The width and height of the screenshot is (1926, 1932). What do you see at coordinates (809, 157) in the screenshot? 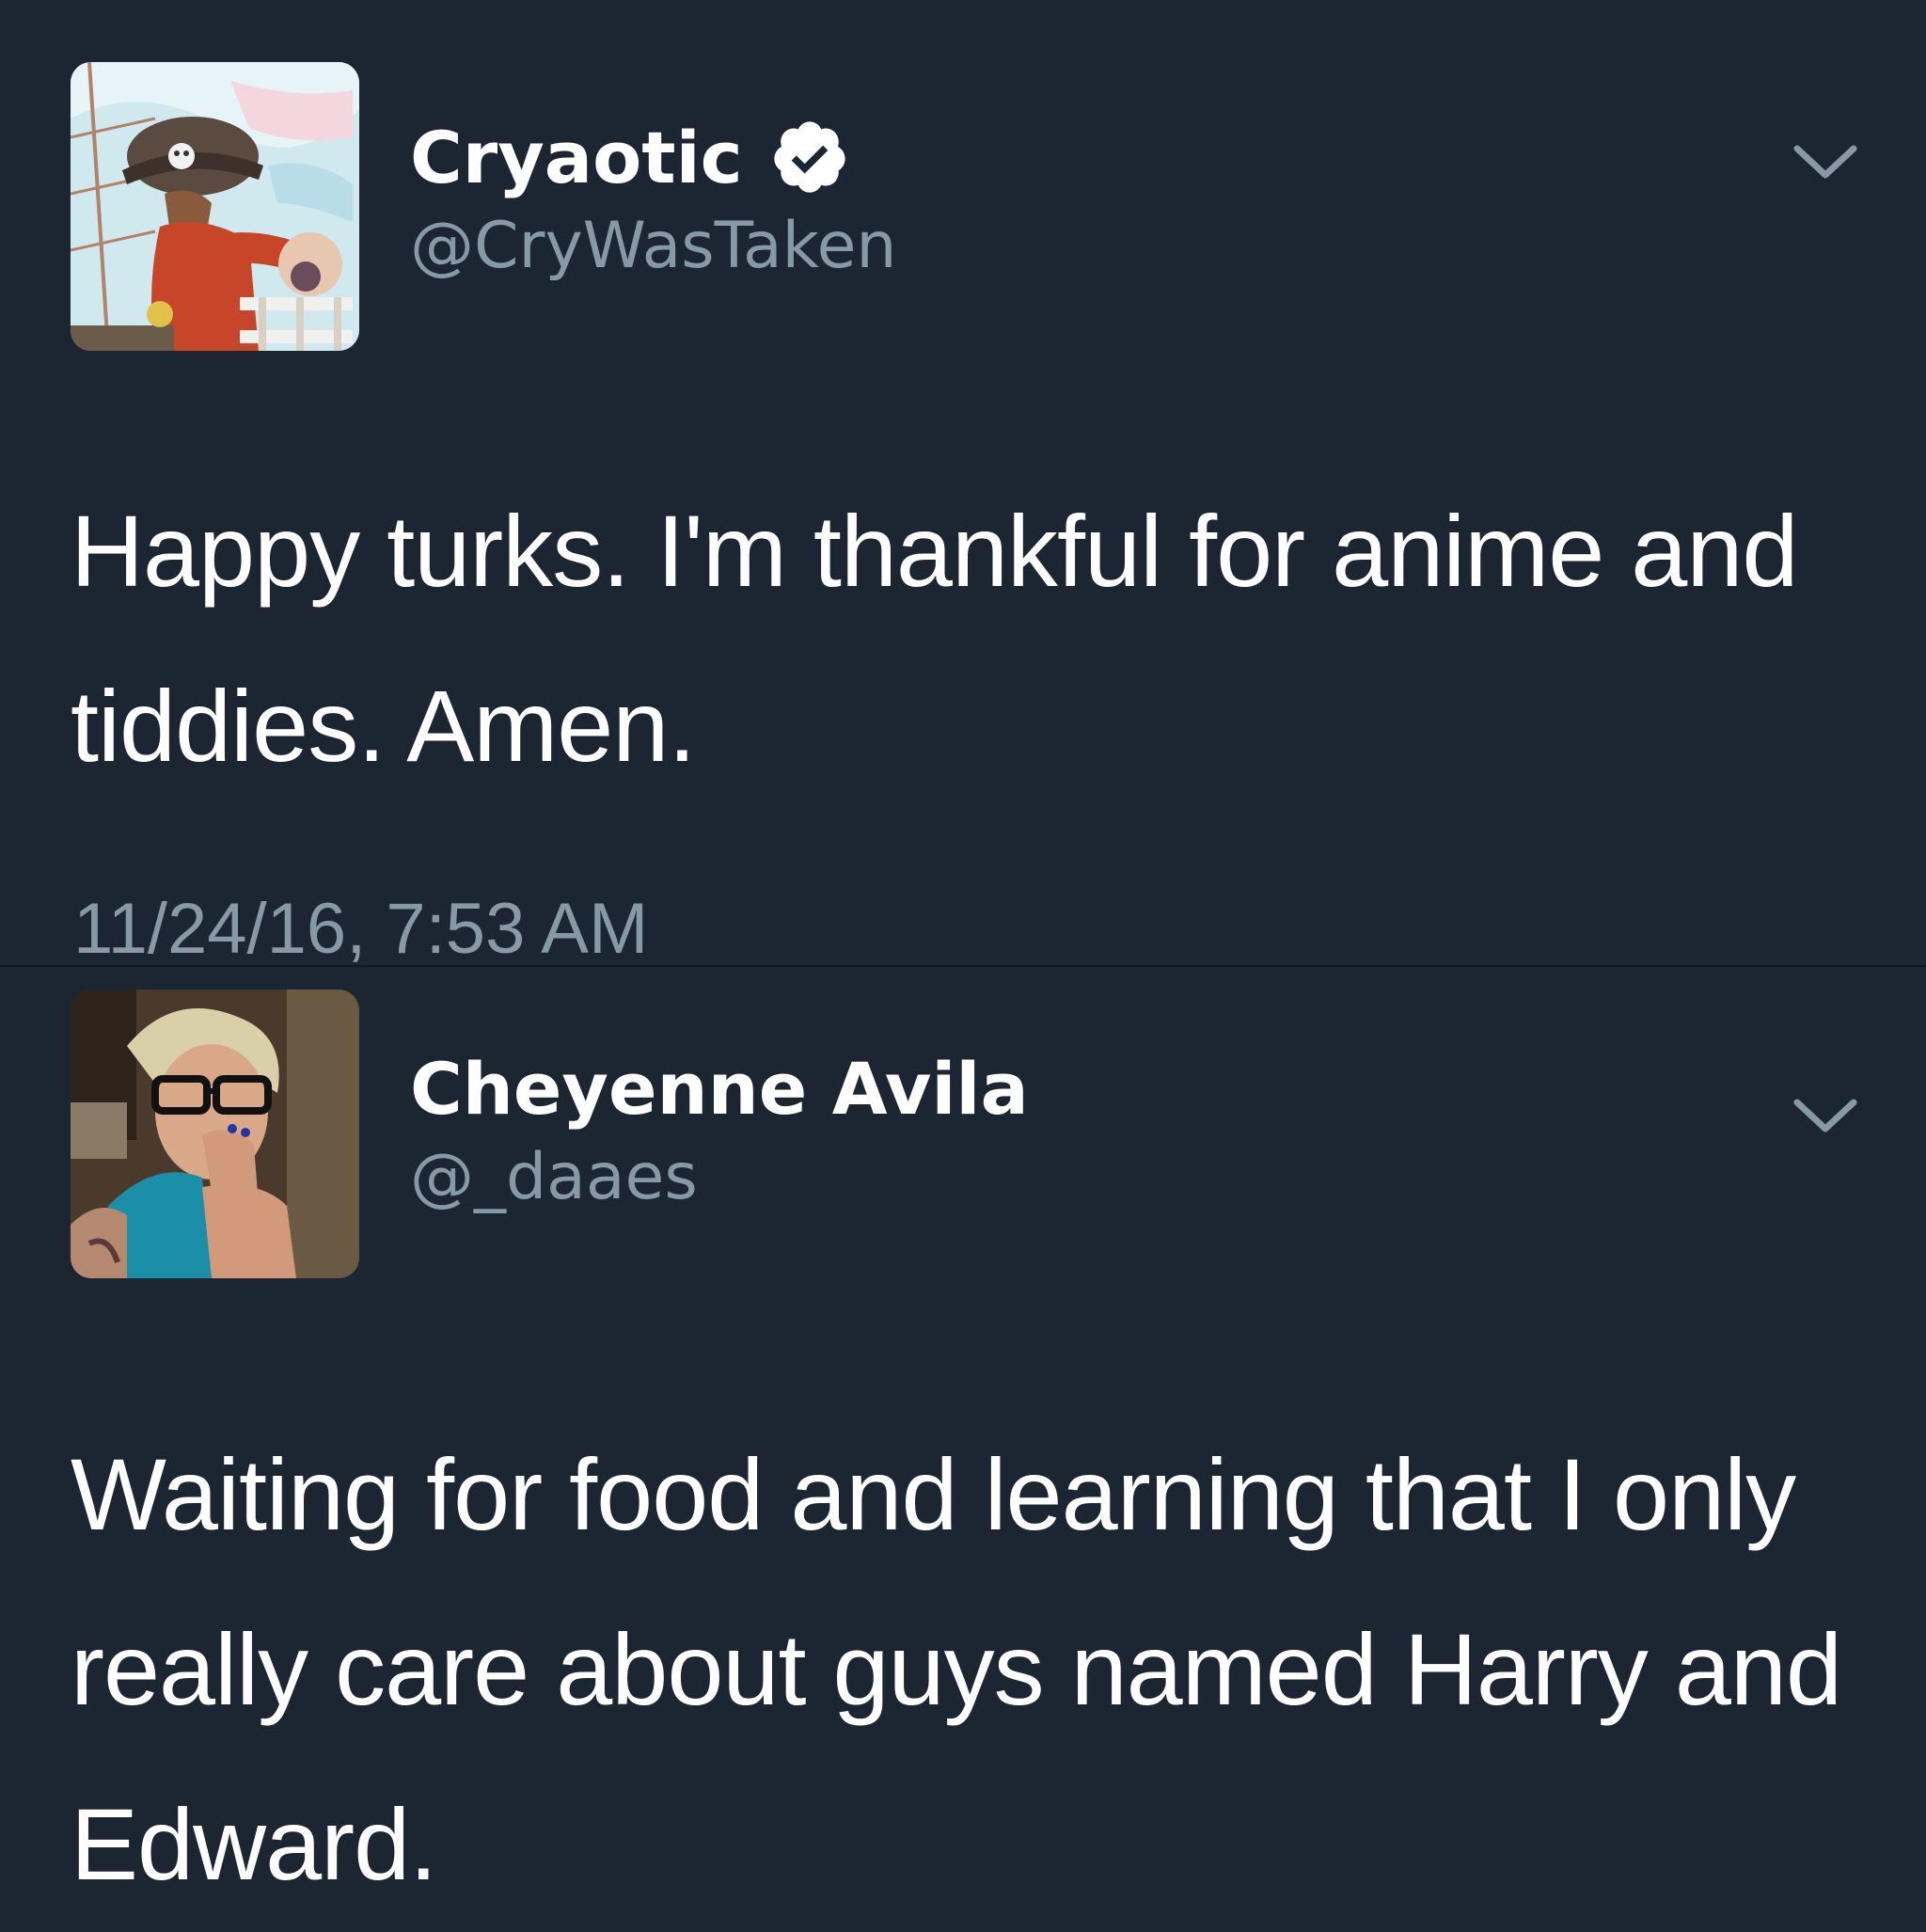
I see `verified-badge-icon` at bounding box center [809, 157].